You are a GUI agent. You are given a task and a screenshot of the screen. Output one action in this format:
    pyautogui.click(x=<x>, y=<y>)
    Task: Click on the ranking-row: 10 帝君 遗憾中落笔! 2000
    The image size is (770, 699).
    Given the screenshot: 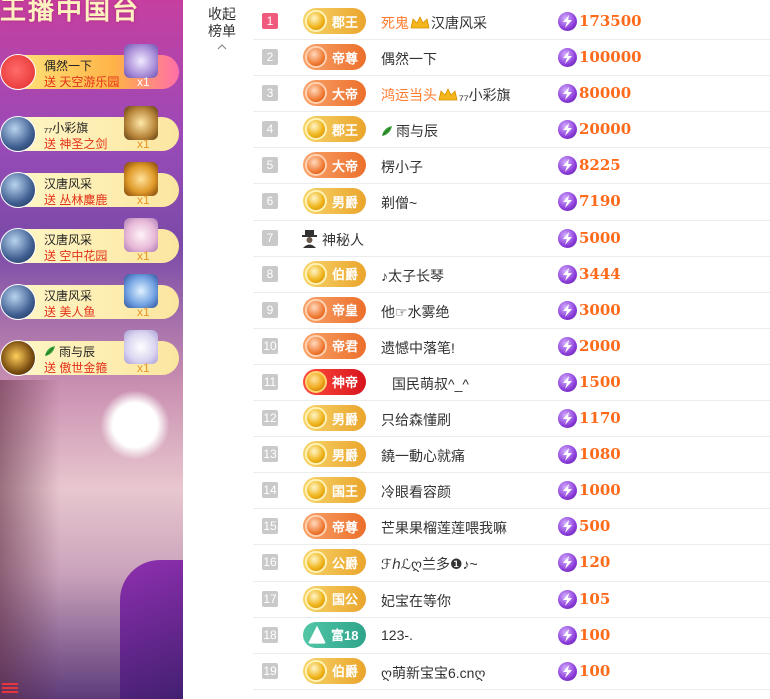 What is the action you would take?
    pyautogui.click(x=511, y=347)
    